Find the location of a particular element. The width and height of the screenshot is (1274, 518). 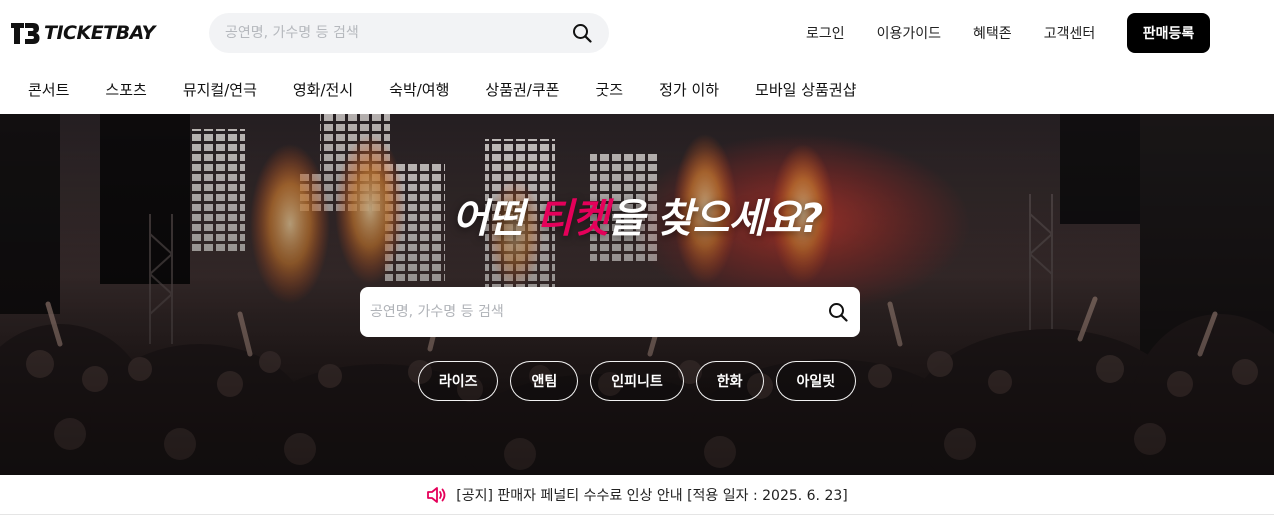

header-links: 로그인 이용가이드 혜택존 고객센터 is located at coordinates (950, 33).